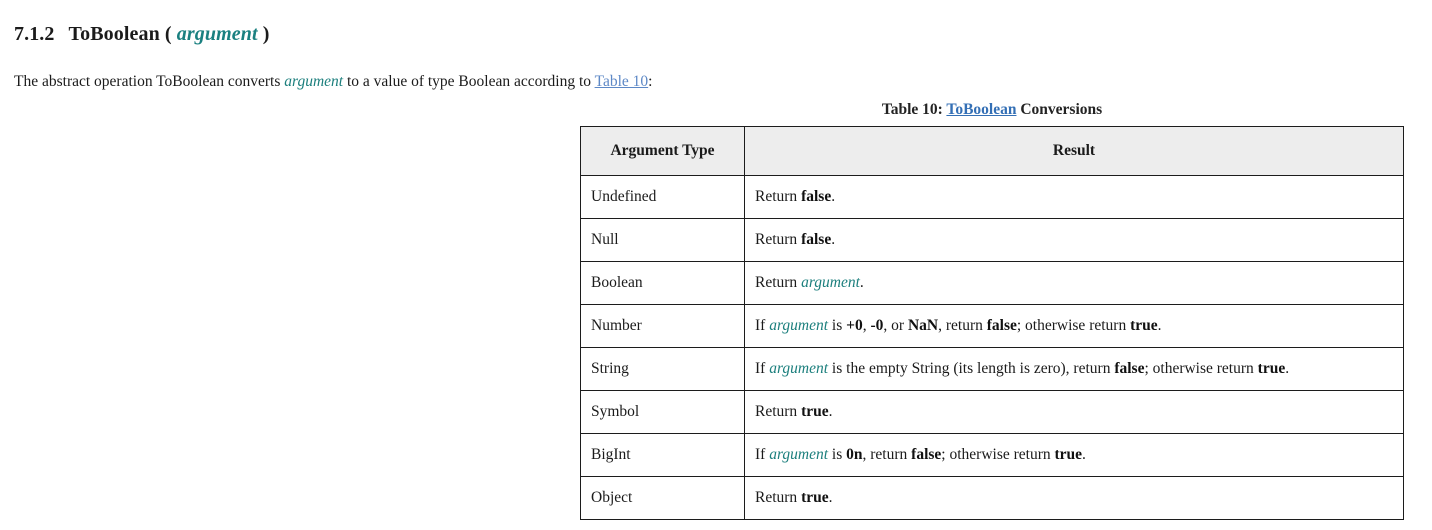 This screenshot has width=1432, height=530. I want to click on column-header-argument-type: Argument Type, so click(662, 151).